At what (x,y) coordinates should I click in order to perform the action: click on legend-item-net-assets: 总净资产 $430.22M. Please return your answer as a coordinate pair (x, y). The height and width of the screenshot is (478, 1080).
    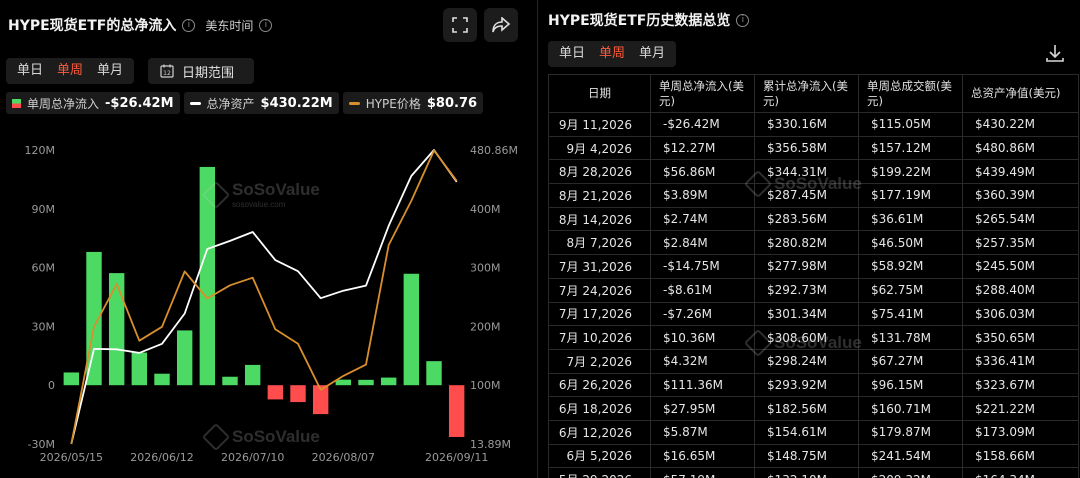
    Looking at the image, I should click on (261, 103).